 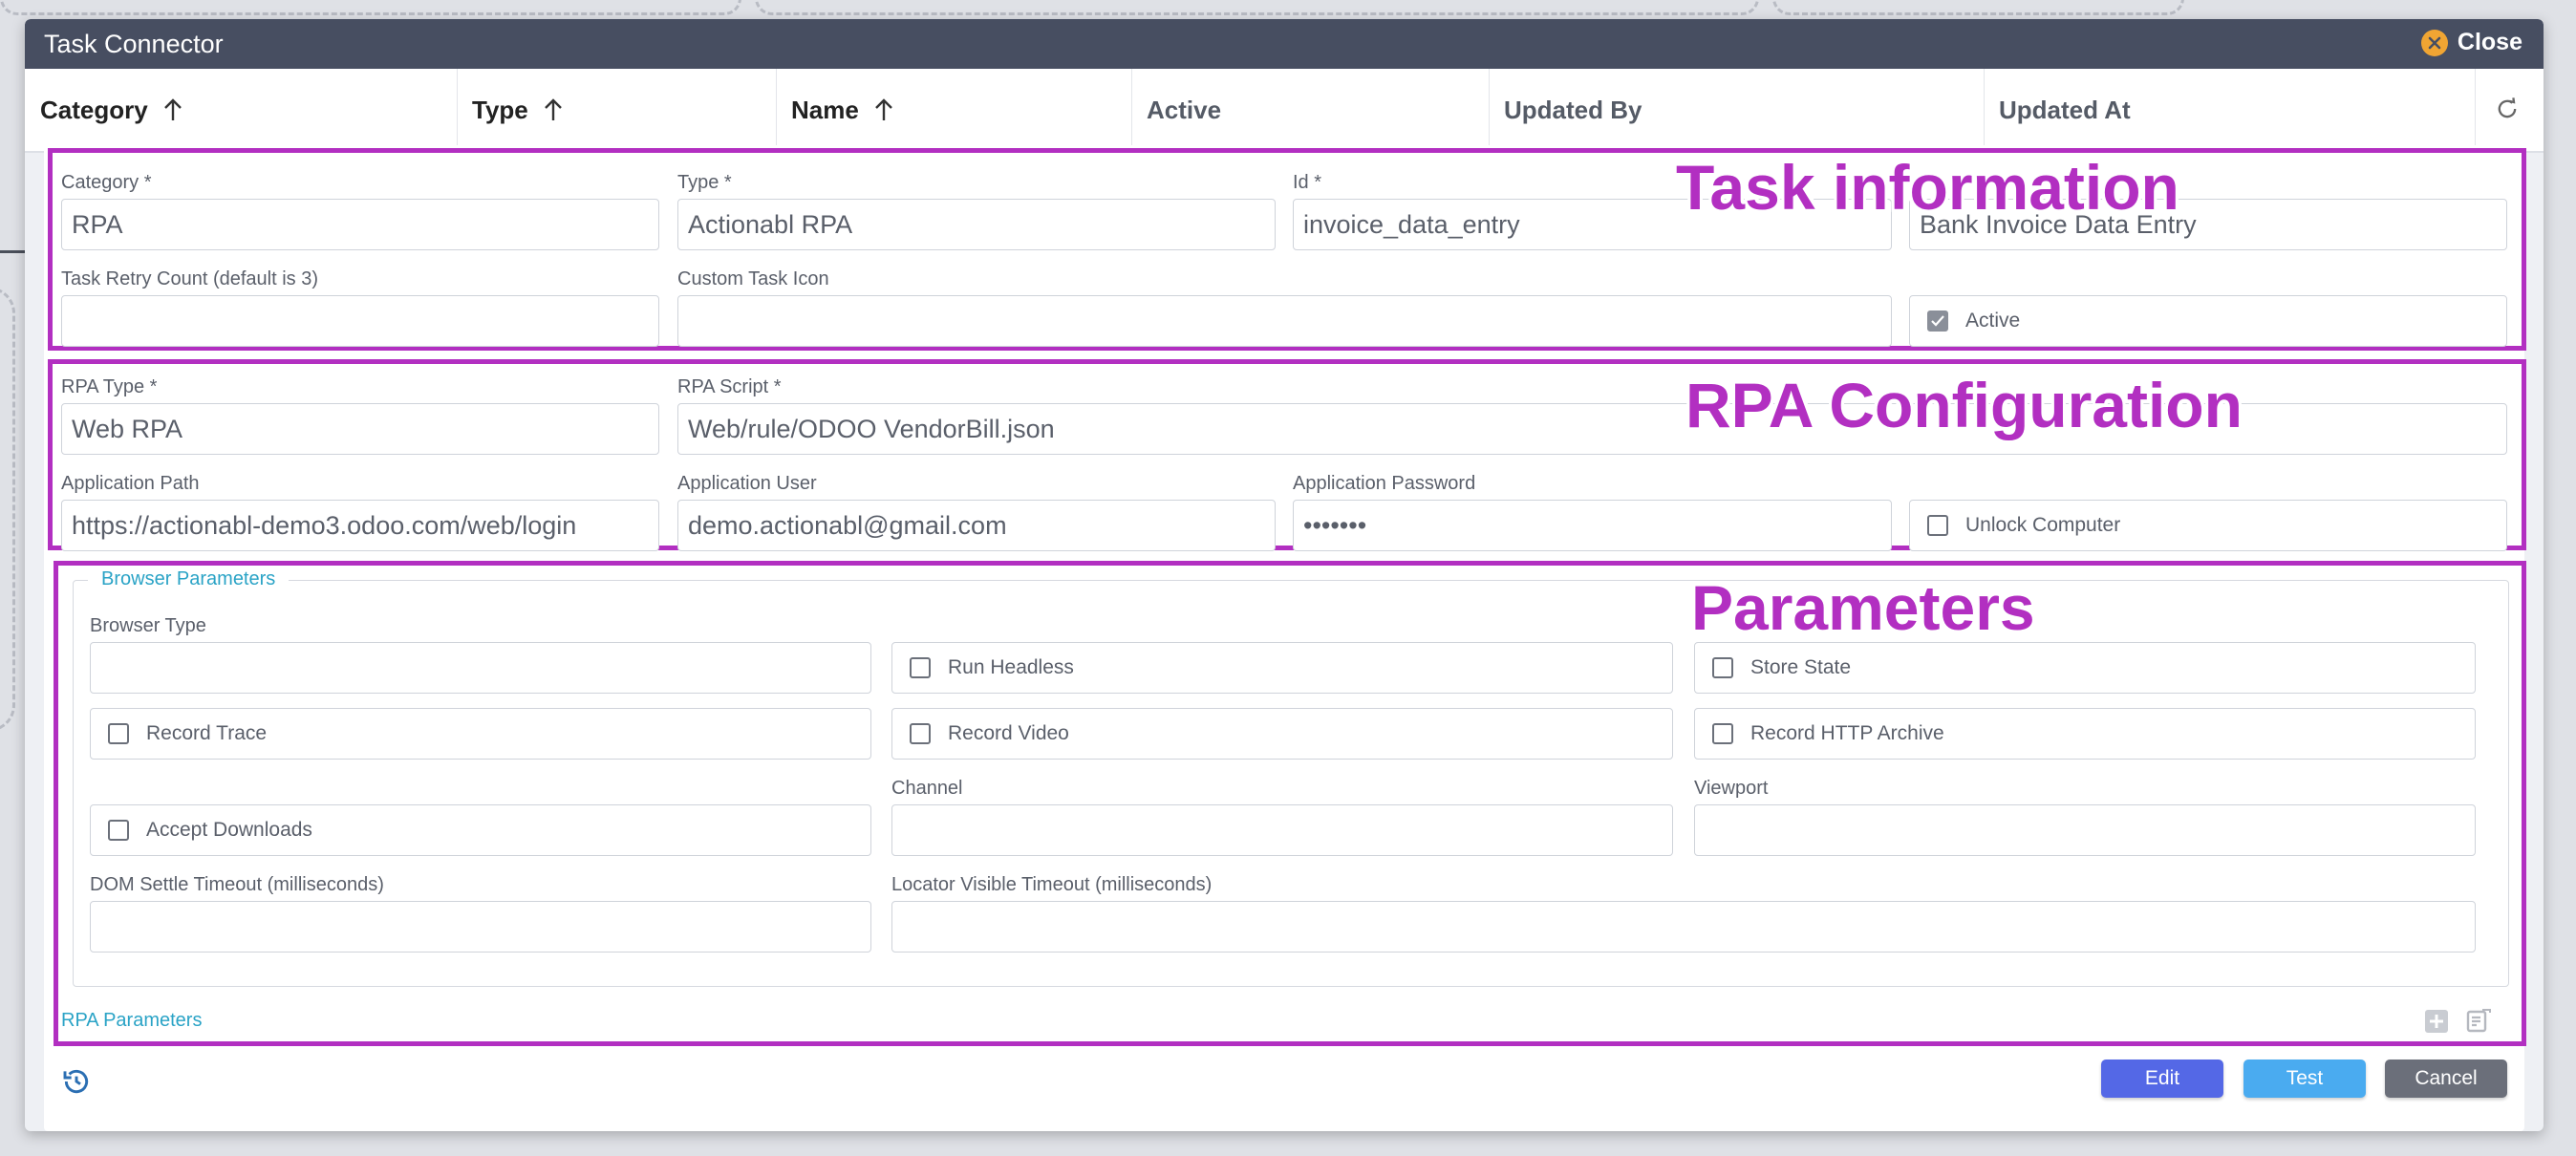 I want to click on refresh-icon, so click(x=2507, y=111).